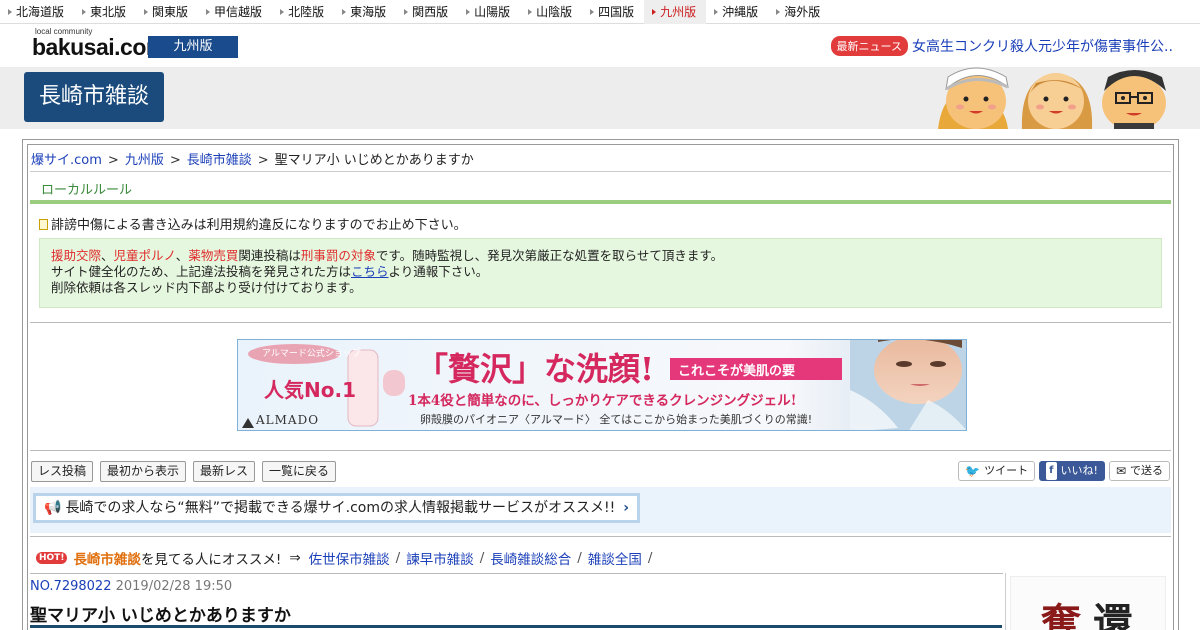 This screenshot has height=630, width=1200. Describe the element at coordinates (1061, 615) in the screenshot. I see `side-ad-kanji: 奪` at that location.